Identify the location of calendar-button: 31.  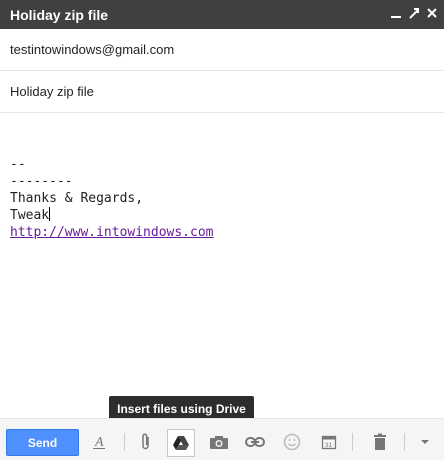
(329, 442).